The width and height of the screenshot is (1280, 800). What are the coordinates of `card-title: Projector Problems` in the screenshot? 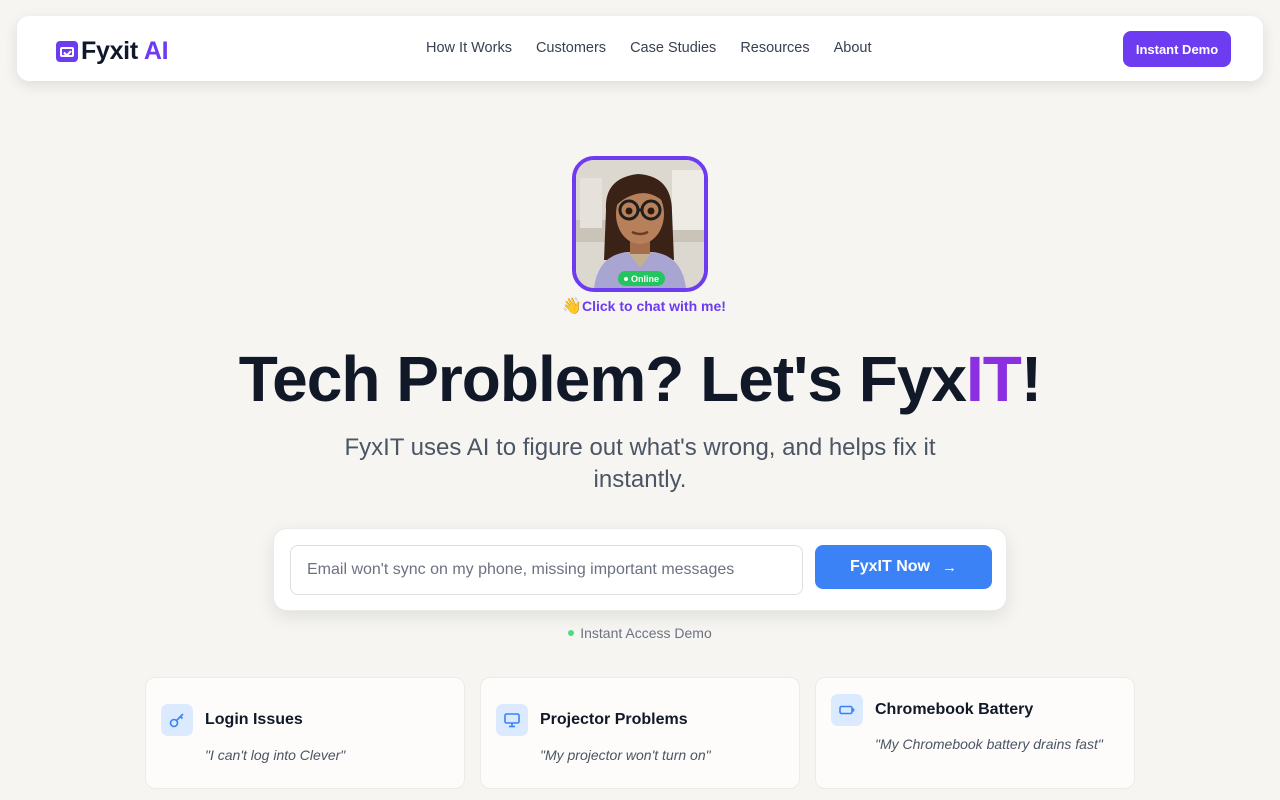 It's located at (614, 719).